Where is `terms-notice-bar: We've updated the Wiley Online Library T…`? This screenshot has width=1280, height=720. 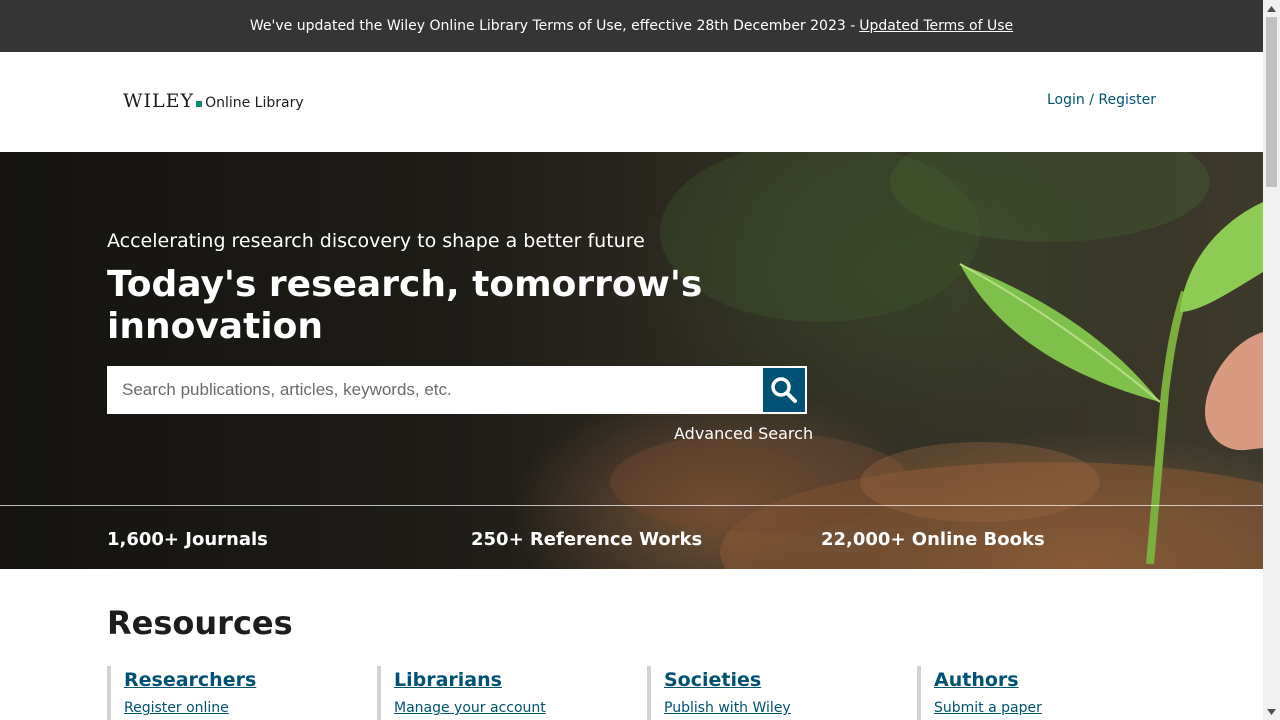 terms-notice-bar: We've updated the Wiley Online Library T… is located at coordinates (631, 26).